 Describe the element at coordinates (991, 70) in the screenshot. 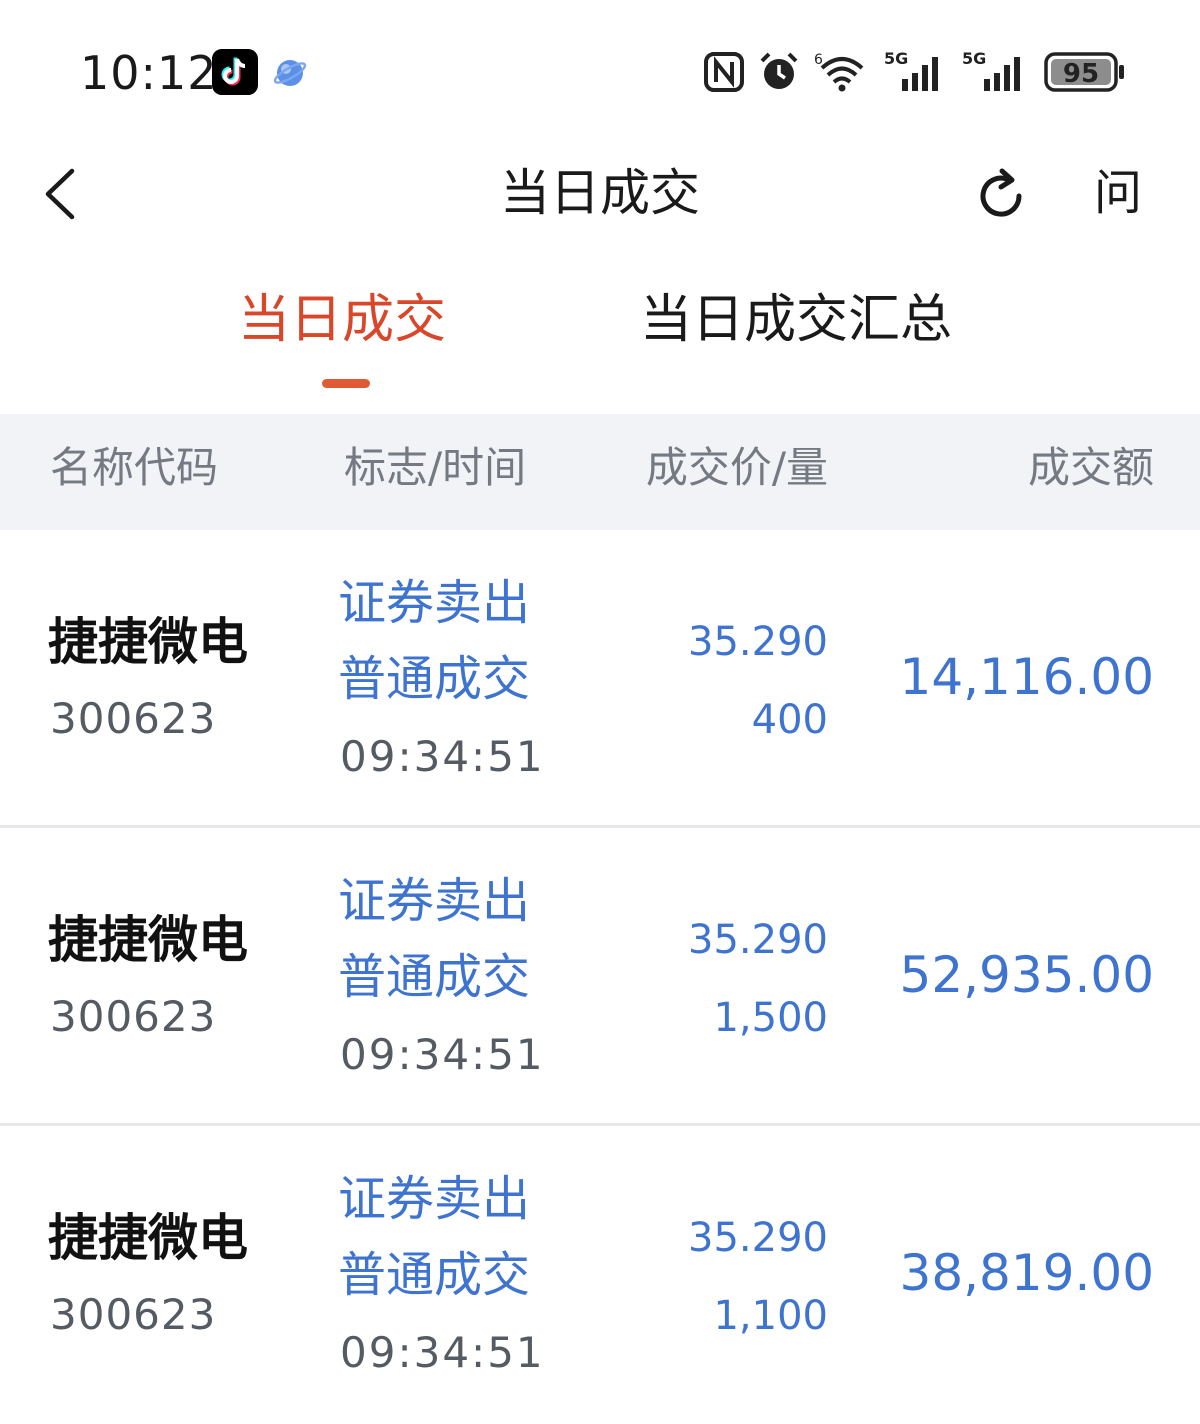

I see `signal-icon-2: 5G` at that location.